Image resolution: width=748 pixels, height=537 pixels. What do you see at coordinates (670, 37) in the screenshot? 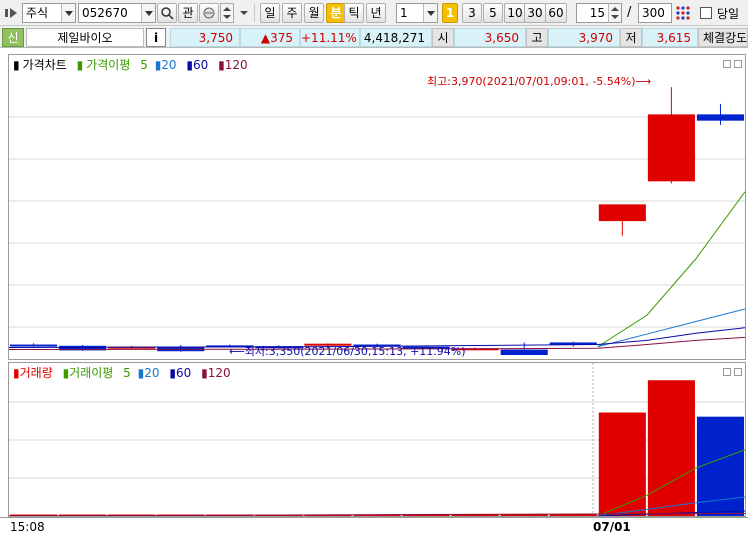
I see `low-price: 3,615` at bounding box center [670, 37].